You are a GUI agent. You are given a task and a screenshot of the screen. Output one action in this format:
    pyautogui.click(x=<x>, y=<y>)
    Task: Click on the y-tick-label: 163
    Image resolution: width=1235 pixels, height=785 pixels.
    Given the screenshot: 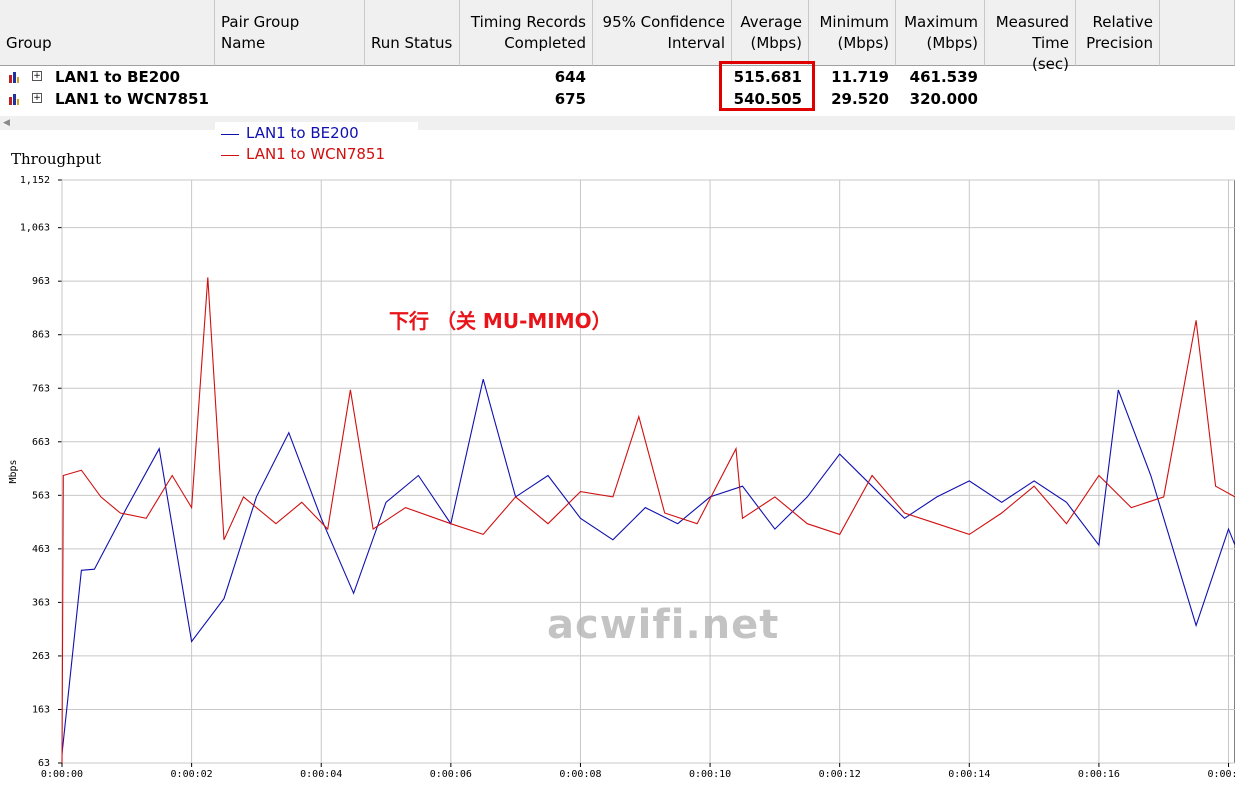 What is the action you would take?
    pyautogui.click(x=41, y=709)
    